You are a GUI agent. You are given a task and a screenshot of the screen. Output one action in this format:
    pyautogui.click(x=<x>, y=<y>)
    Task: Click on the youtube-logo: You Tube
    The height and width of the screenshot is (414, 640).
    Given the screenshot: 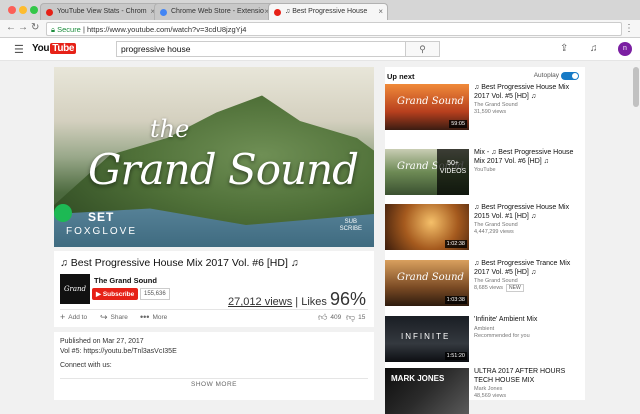 What is the action you would take?
    pyautogui.click(x=54, y=48)
    